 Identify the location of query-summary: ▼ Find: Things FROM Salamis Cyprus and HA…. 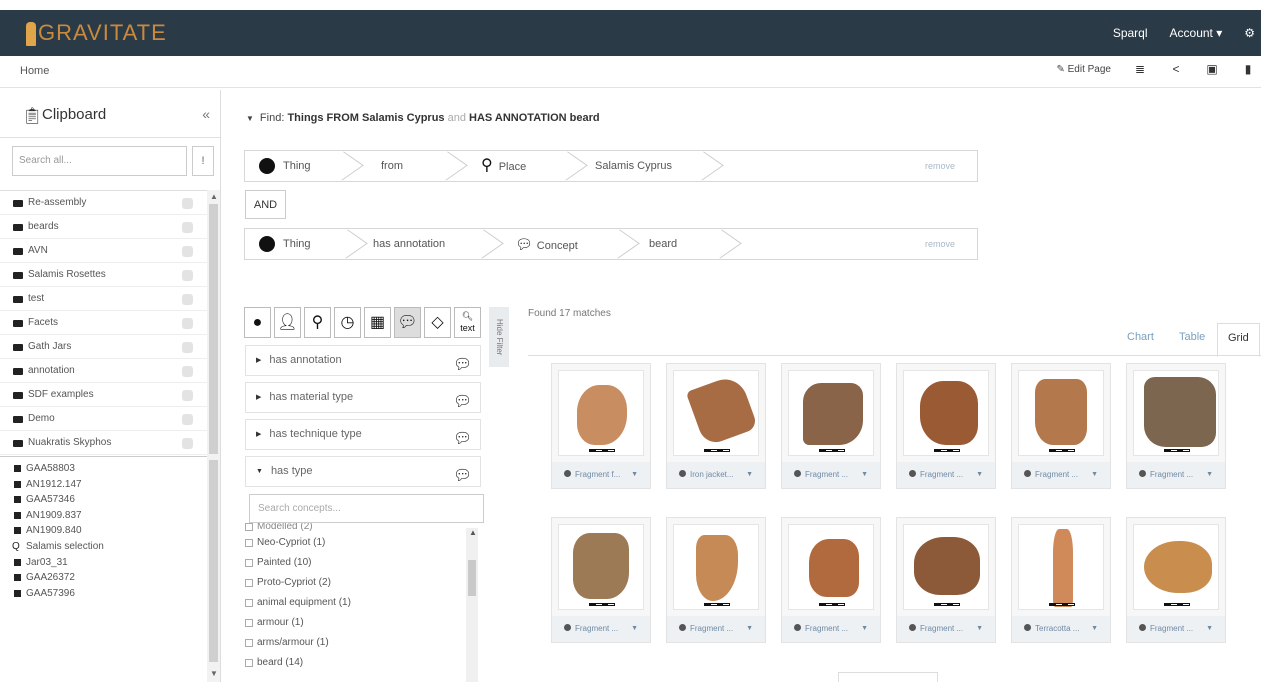
(423, 118).